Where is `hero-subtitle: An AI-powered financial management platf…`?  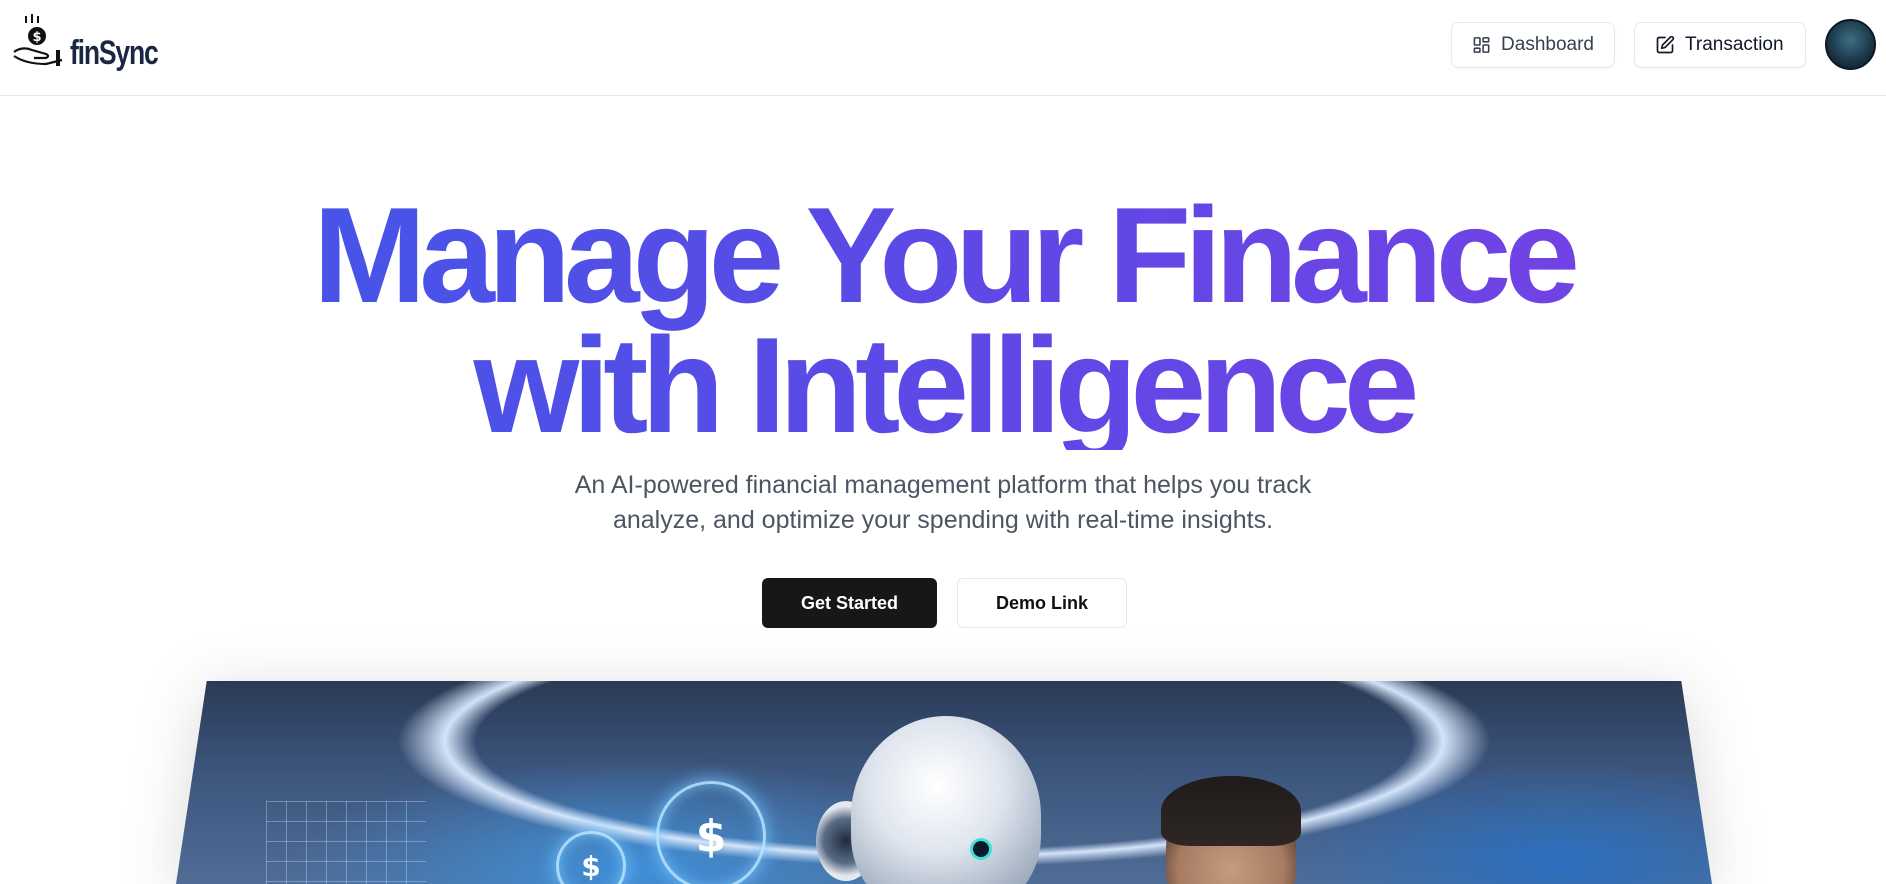 hero-subtitle: An AI-powered financial management platf… is located at coordinates (943, 503).